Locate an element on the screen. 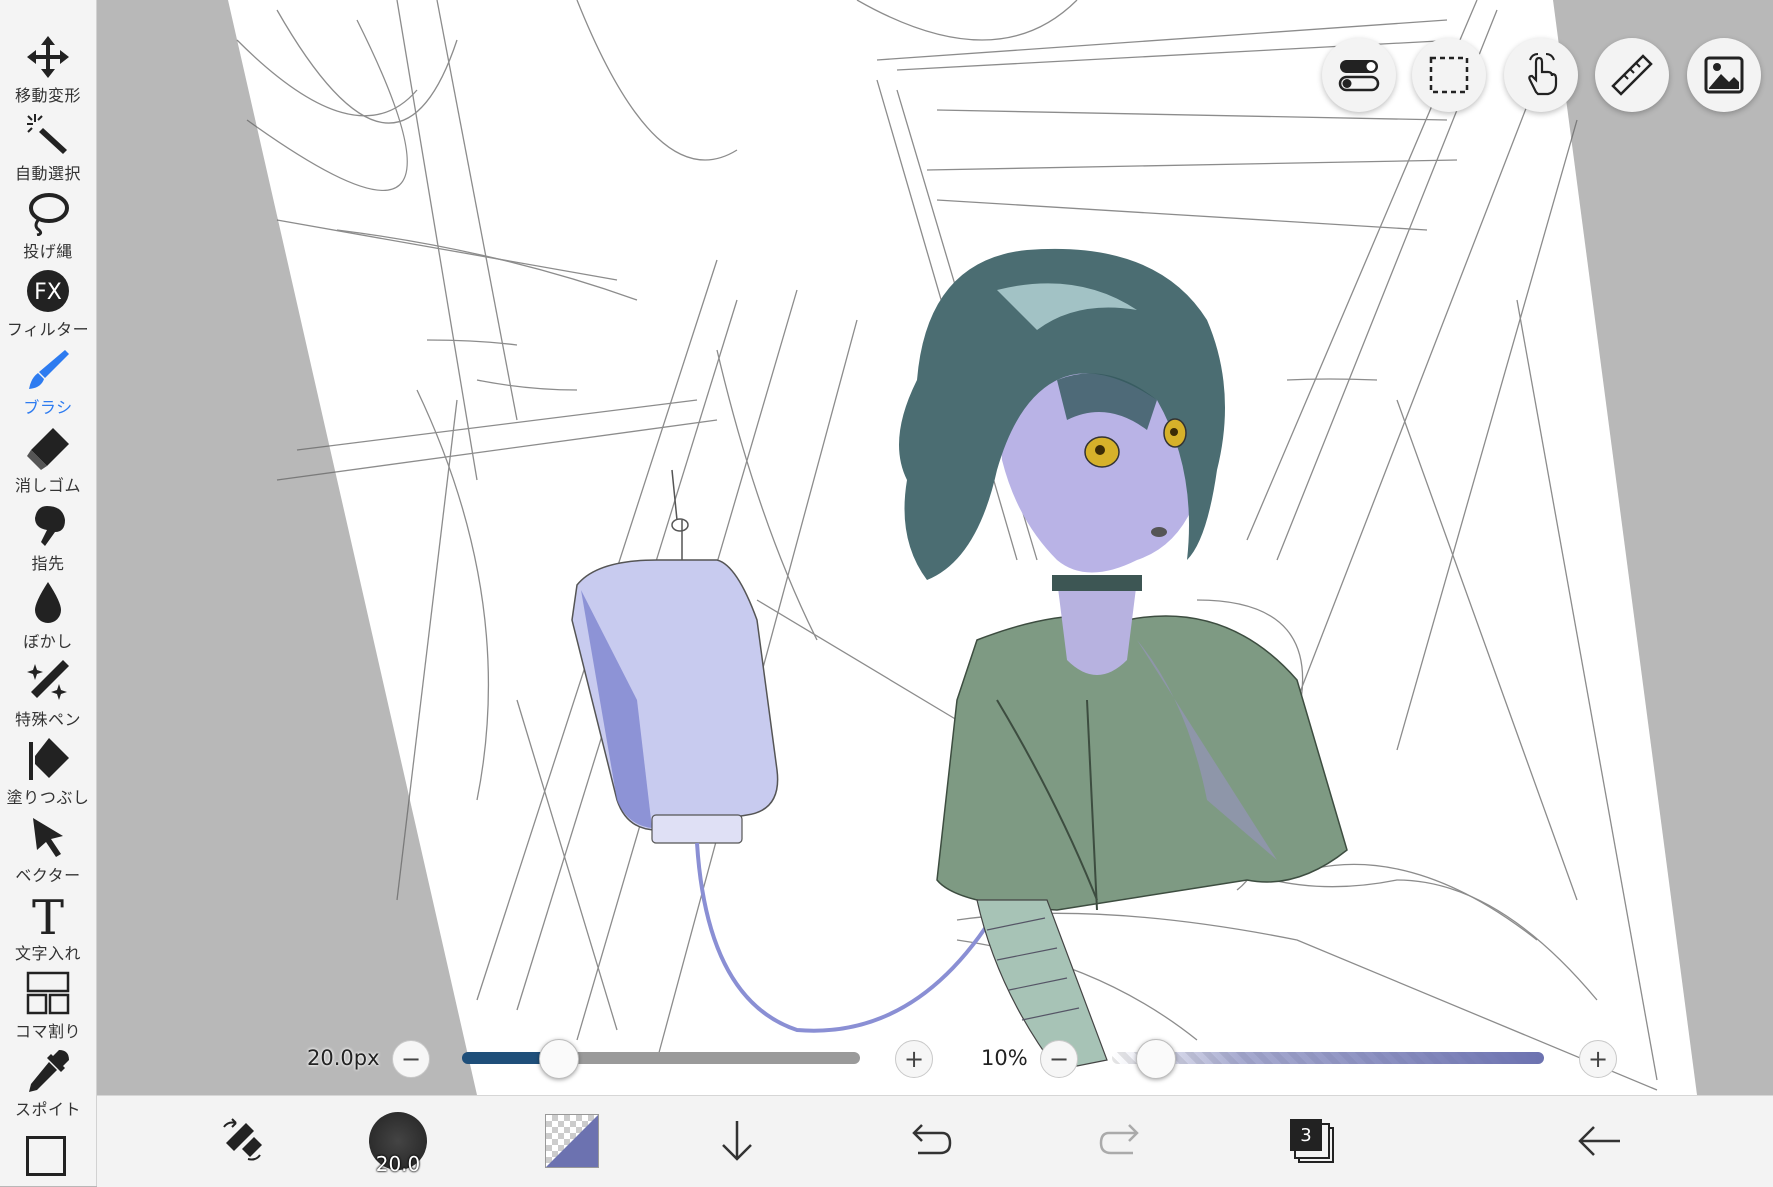  arrow-down-icon is located at coordinates (737, 1141).